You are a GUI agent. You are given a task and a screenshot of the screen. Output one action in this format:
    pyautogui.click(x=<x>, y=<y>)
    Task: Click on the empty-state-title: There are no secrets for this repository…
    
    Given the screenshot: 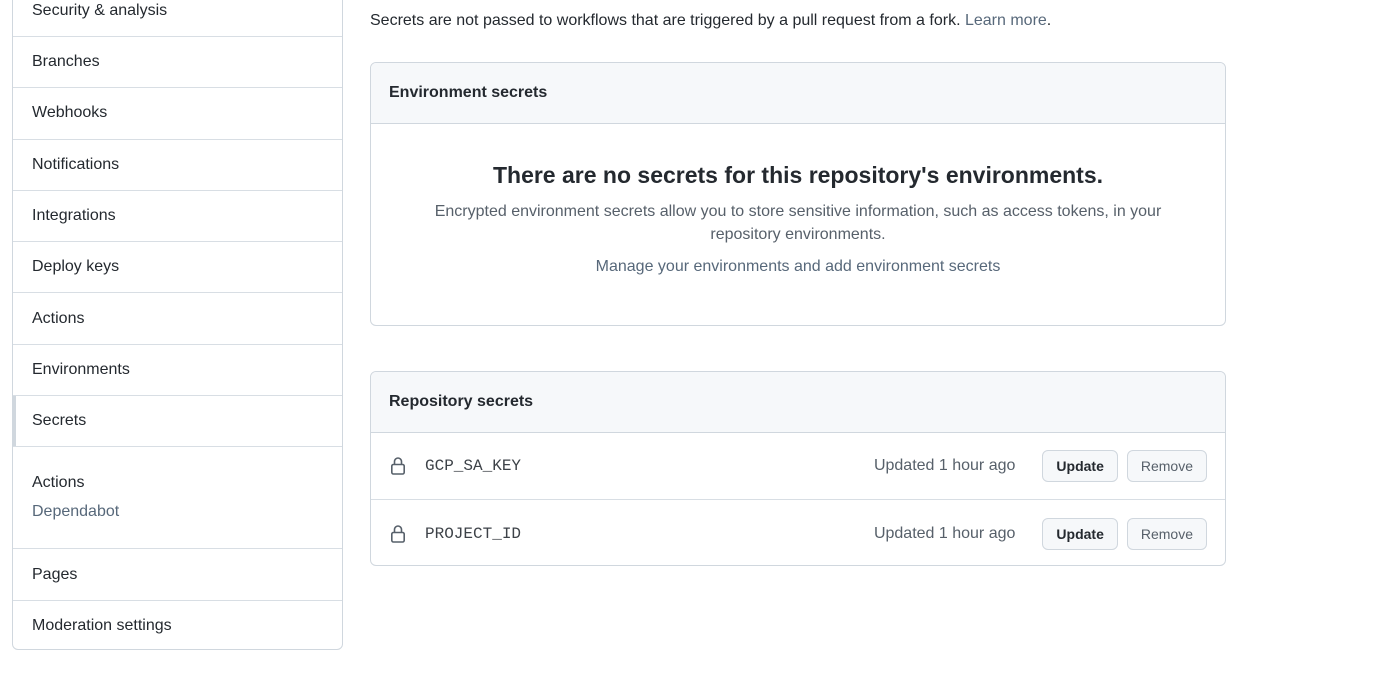 What is the action you would take?
    pyautogui.click(x=798, y=175)
    